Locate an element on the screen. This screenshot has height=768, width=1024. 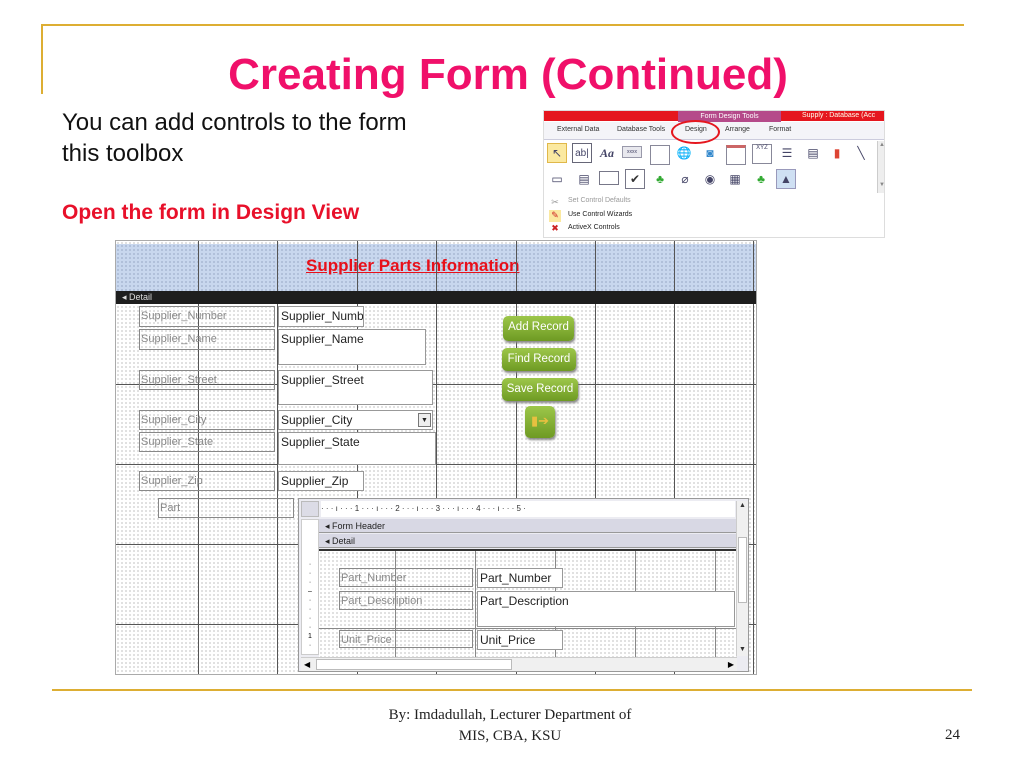
window-title: Supply : Database (Acc is located at coordinates (839, 115).